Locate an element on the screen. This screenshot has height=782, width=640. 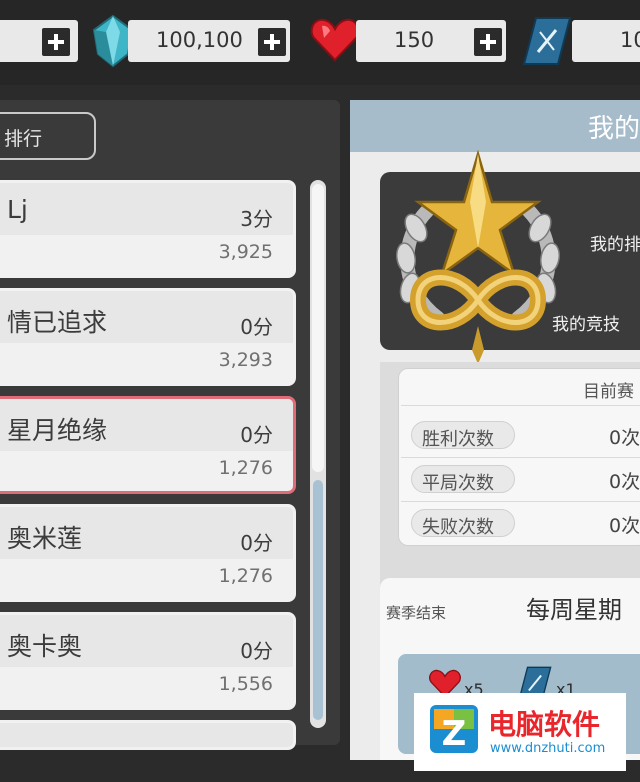
losses-label: 失败次数 is located at coordinates (463, 523).